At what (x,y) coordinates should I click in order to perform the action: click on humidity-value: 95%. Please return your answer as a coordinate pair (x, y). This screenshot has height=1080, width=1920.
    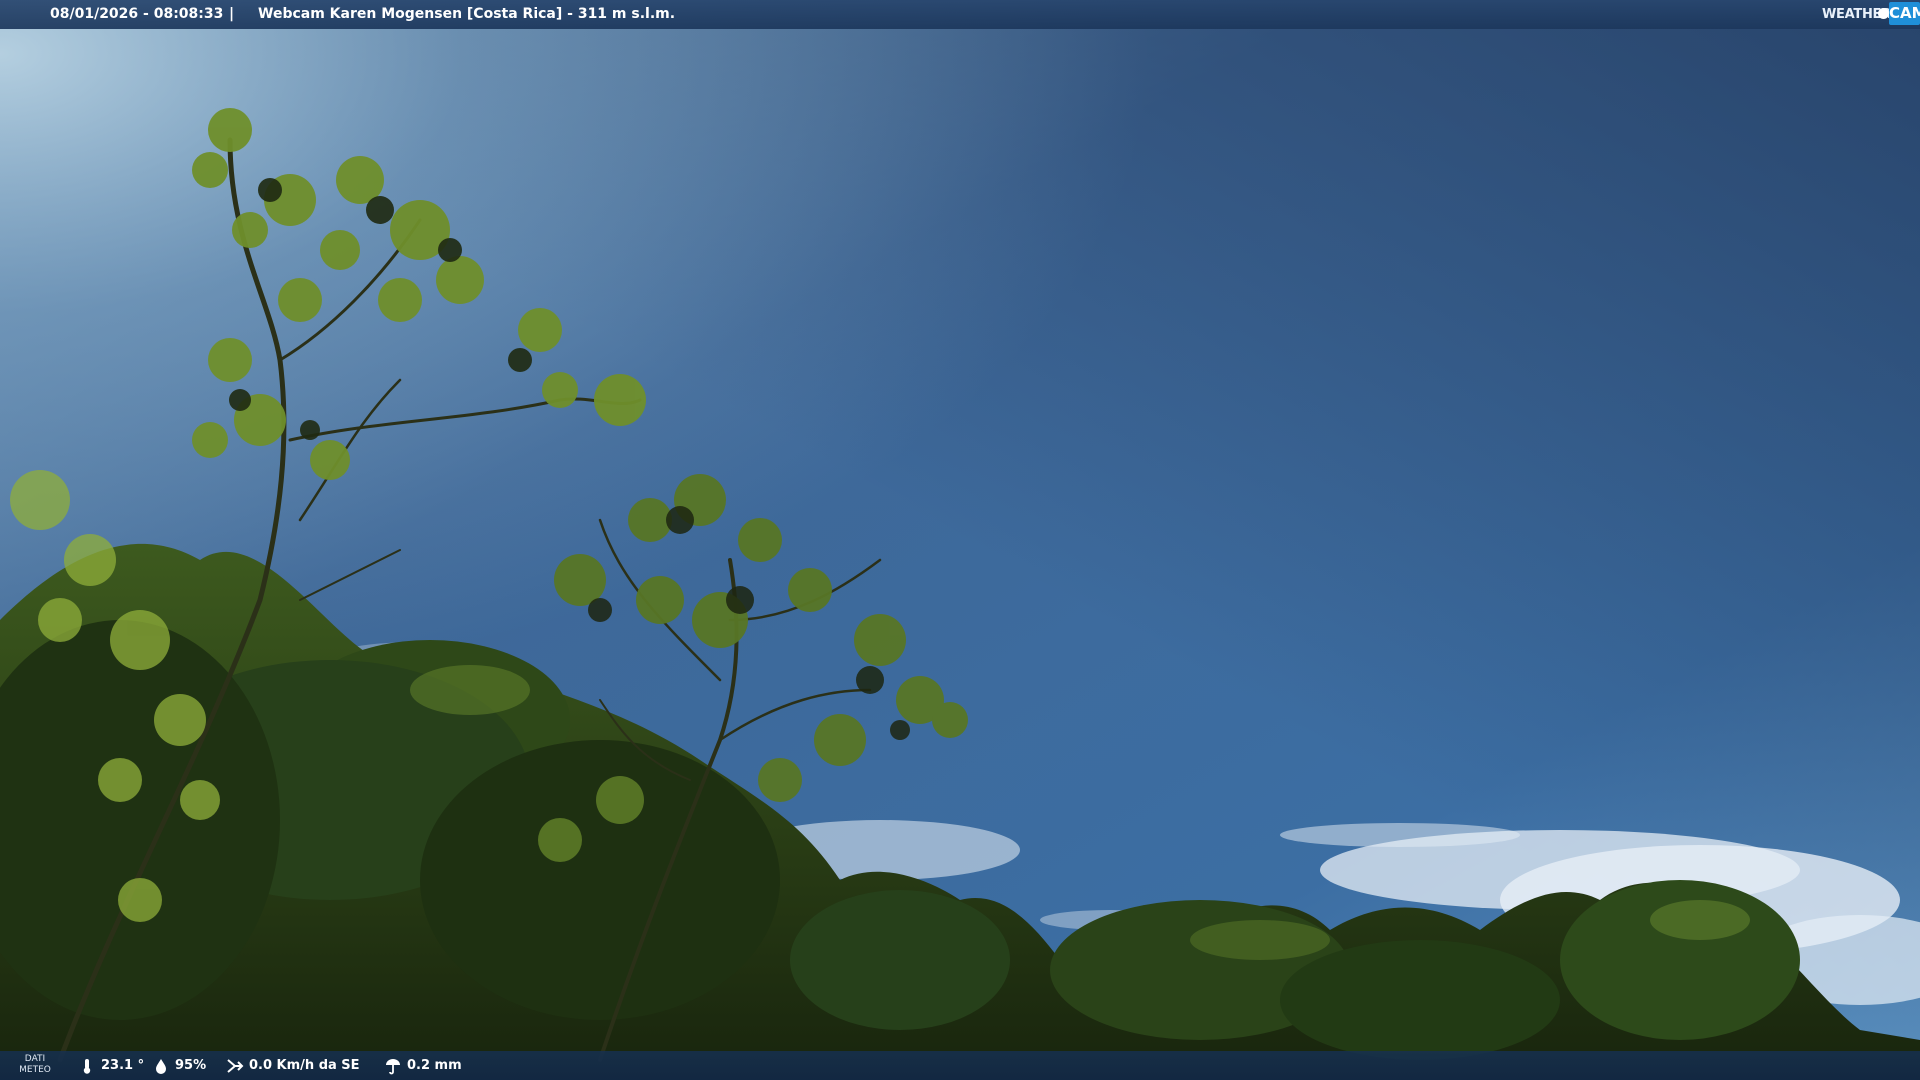
    Looking at the image, I should click on (191, 1065).